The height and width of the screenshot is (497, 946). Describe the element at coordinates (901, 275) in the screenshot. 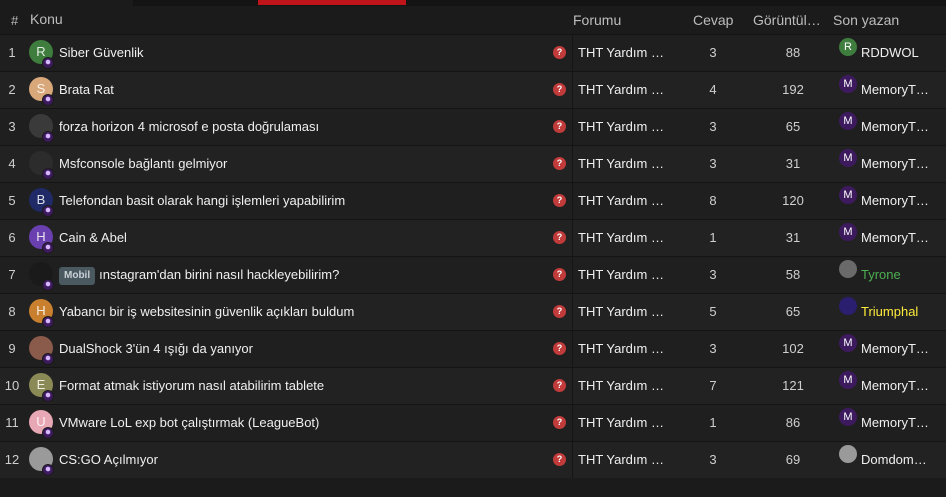

I see `last-poster-name: Tyrone` at that location.